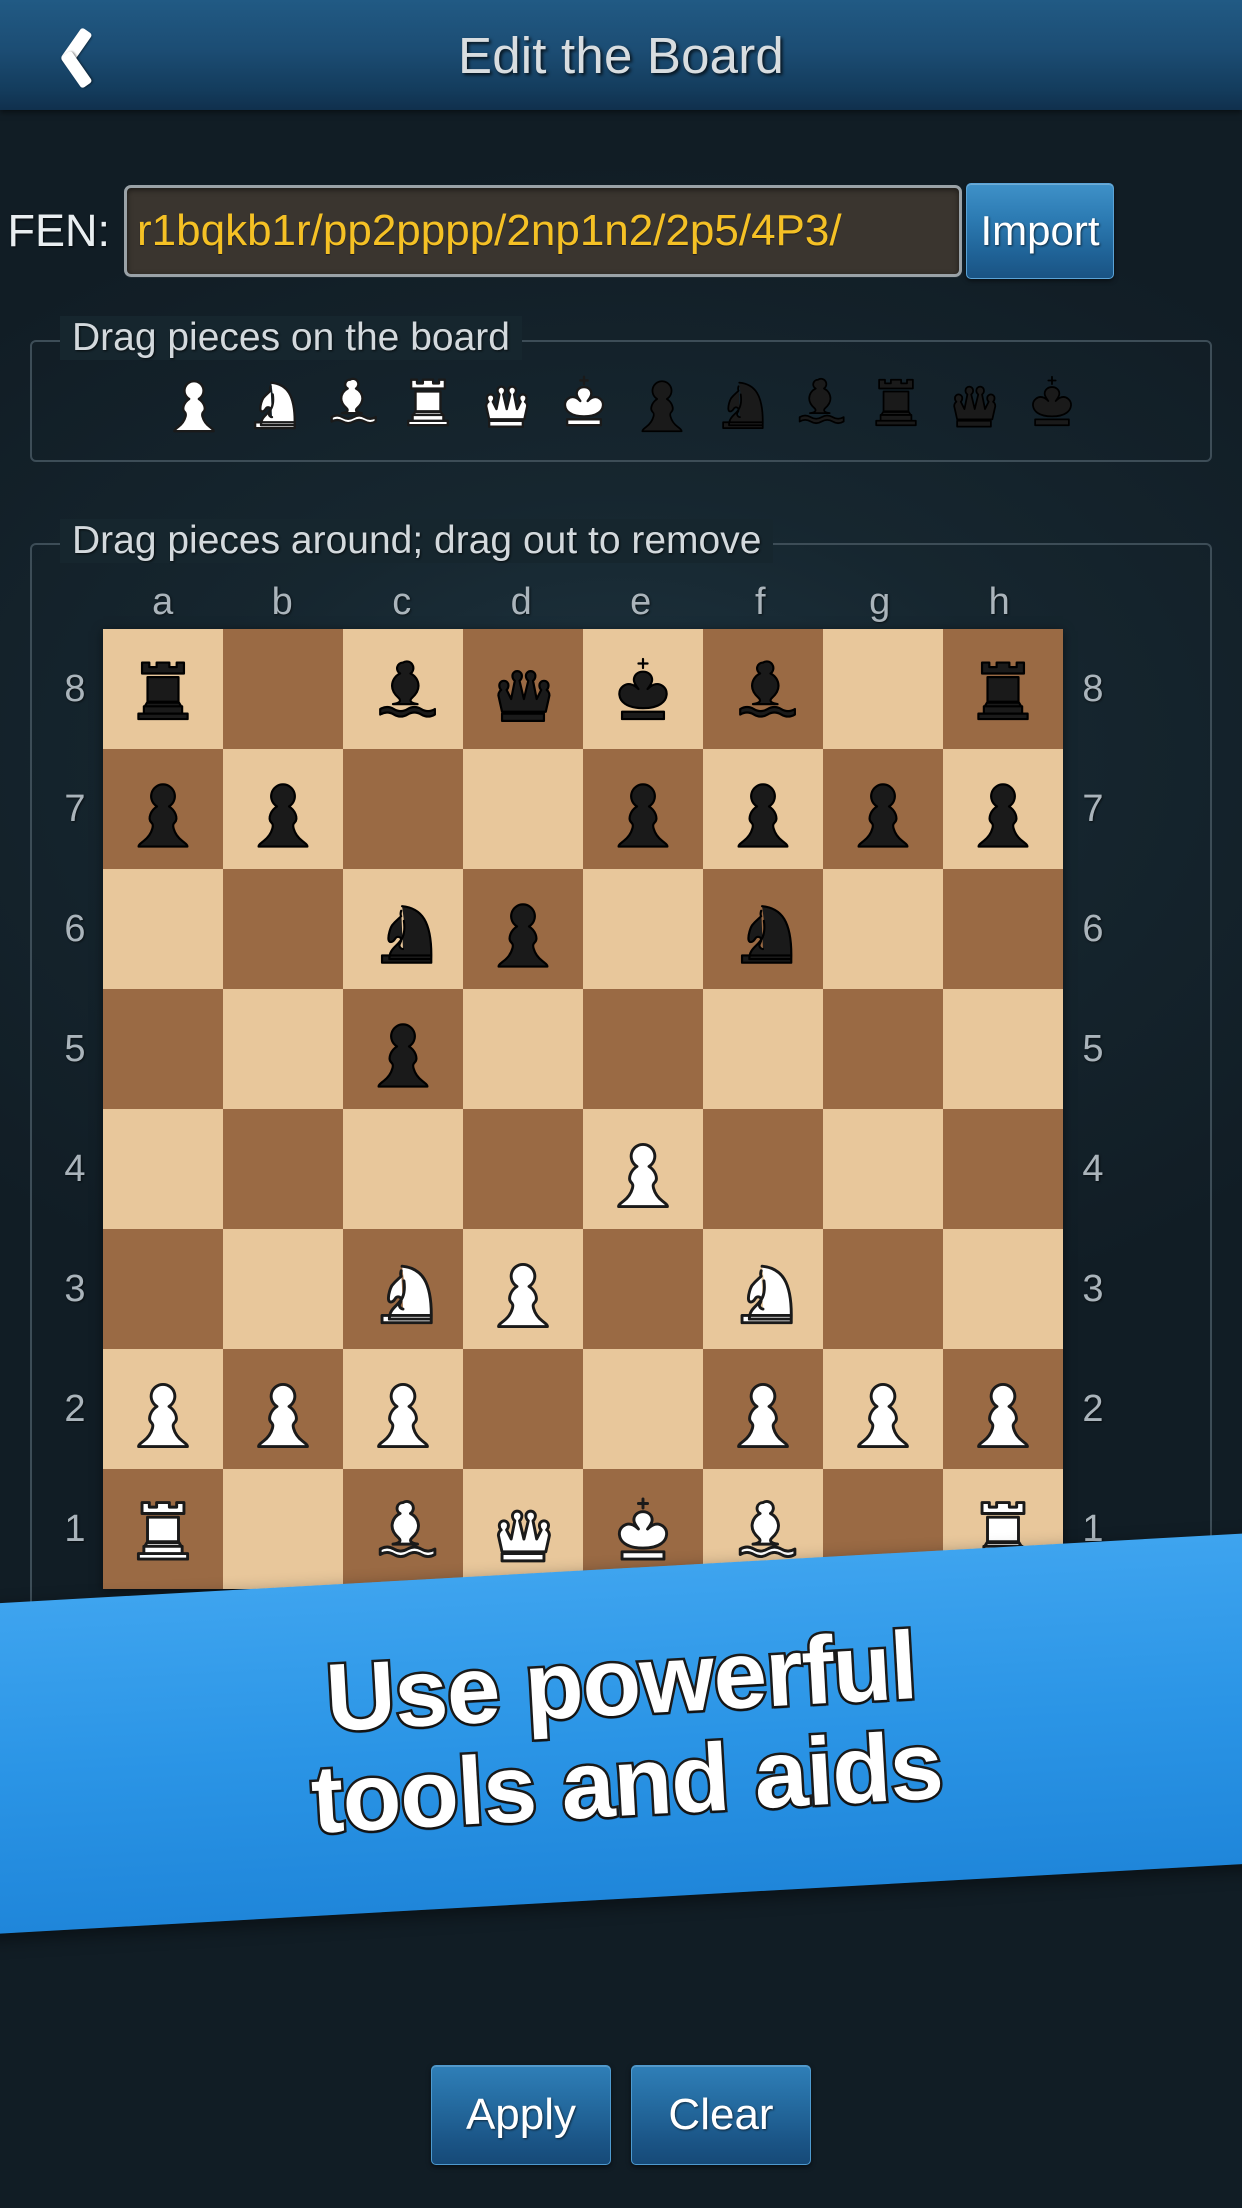 Image resolution: width=1242 pixels, height=2208 pixels. I want to click on board-square-a8, so click(163, 689).